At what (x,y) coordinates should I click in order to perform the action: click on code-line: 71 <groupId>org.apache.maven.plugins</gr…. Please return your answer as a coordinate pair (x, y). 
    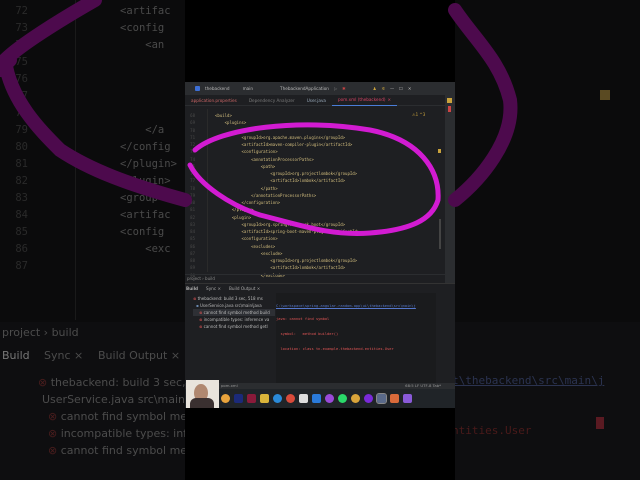
    Looking at the image, I should click on (272, 137).